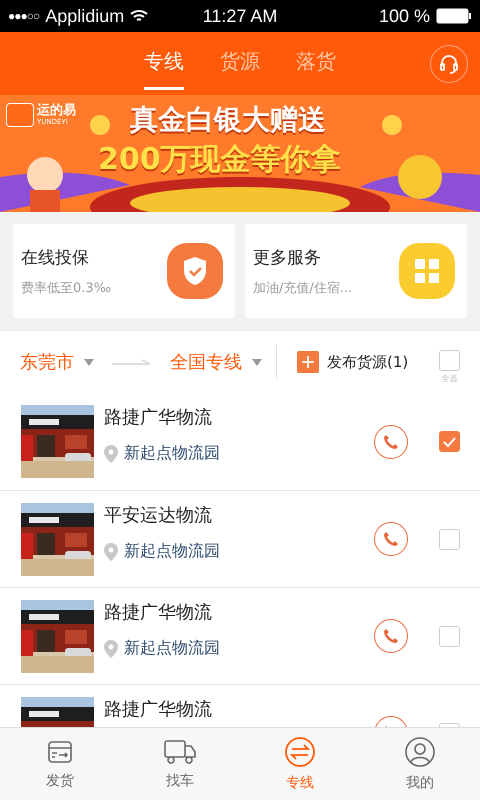 Image resolution: width=480 pixels, height=800 pixels. I want to click on brand-name: 运的易, so click(56, 111).